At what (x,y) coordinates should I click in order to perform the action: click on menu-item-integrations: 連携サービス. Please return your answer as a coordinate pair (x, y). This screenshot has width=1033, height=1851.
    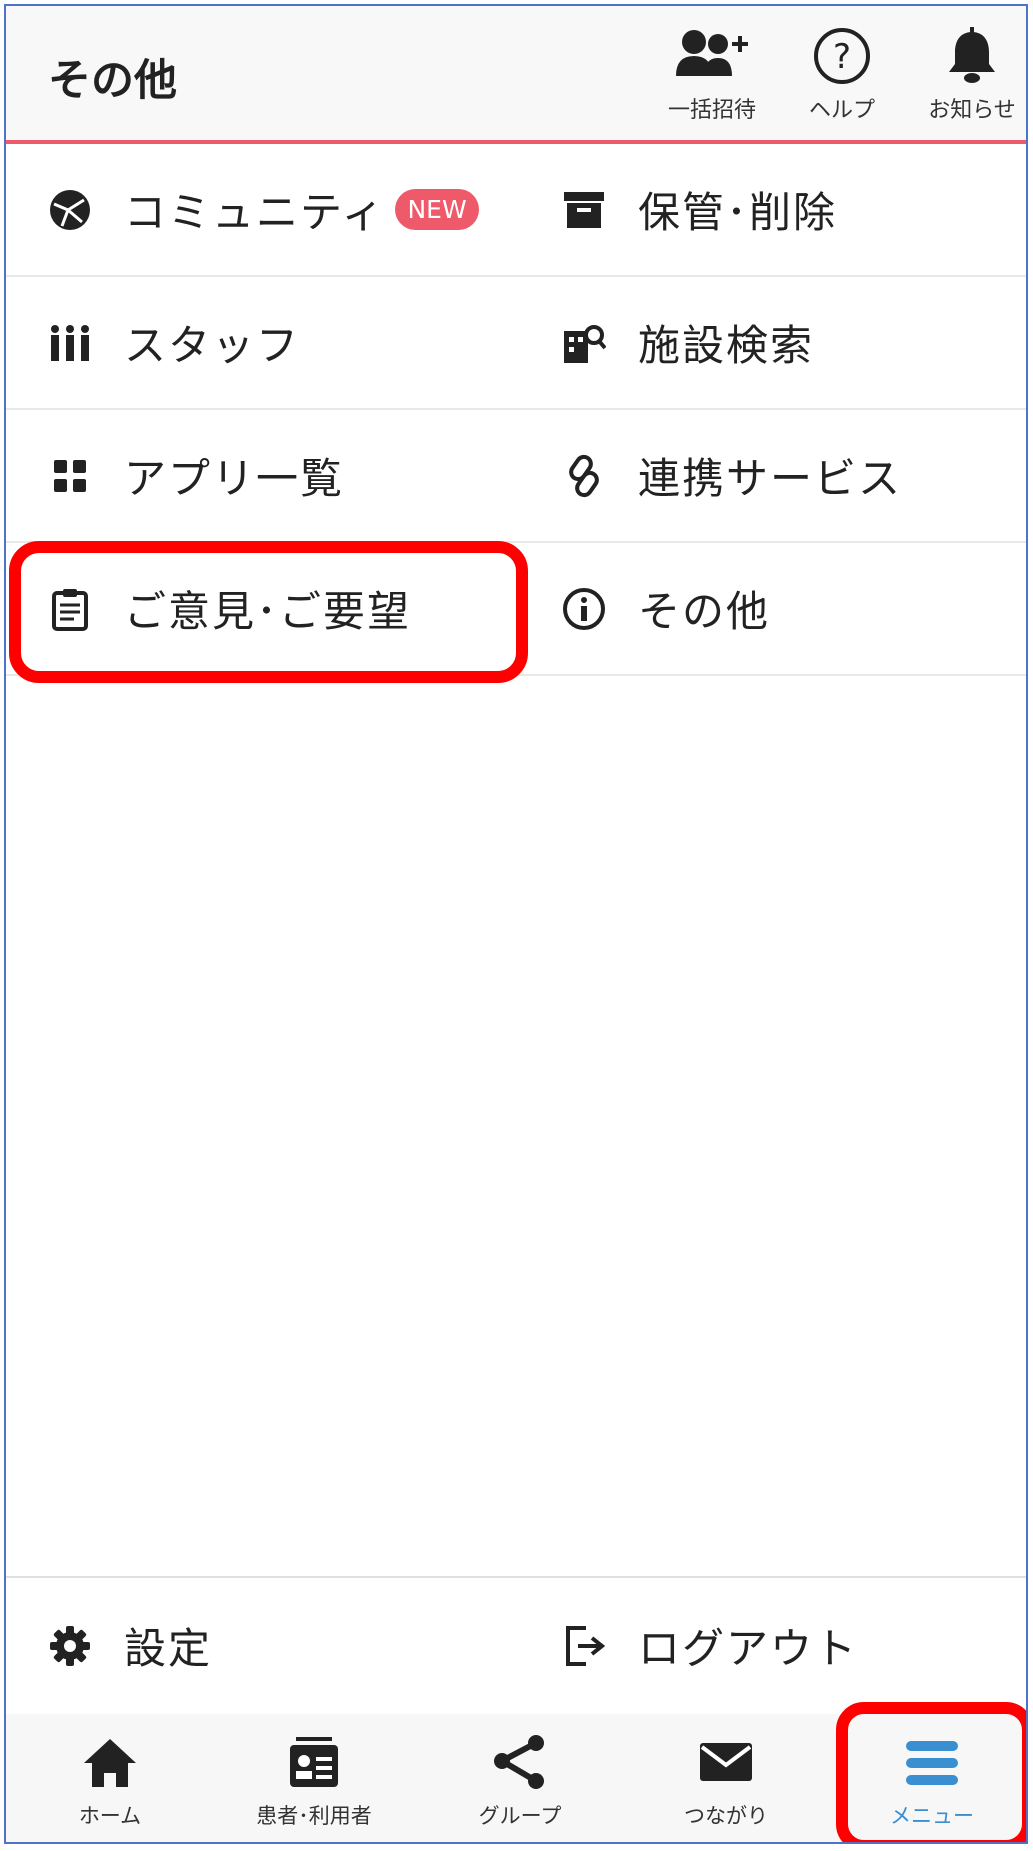
    Looking at the image, I should click on (790, 475).